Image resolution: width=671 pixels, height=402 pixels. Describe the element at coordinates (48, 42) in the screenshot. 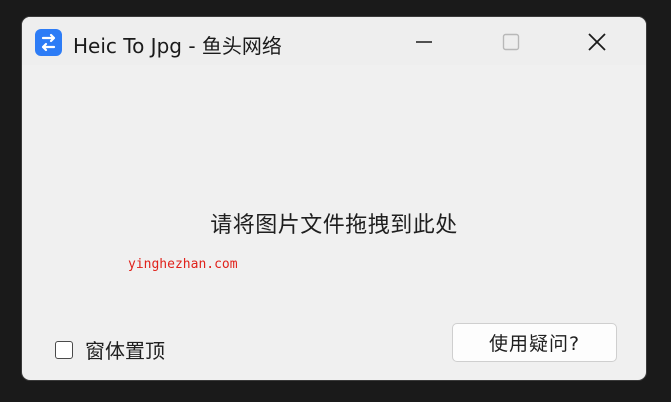

I see `app-swap-icon` at that location.